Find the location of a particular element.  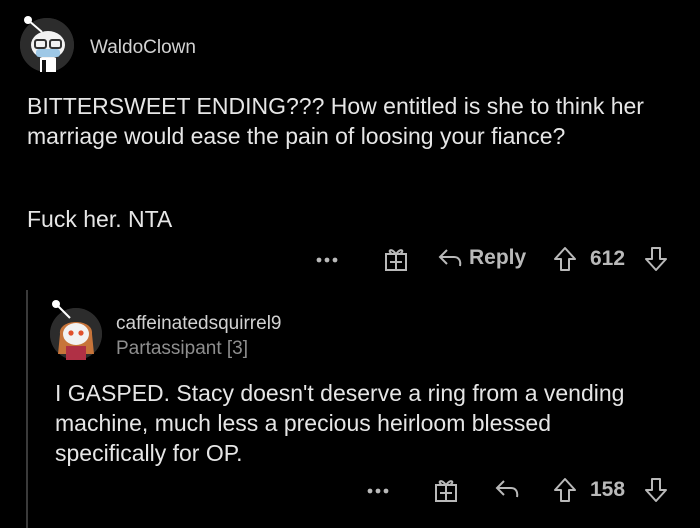

vote-score: 612 is located at coordinates (608, 258).